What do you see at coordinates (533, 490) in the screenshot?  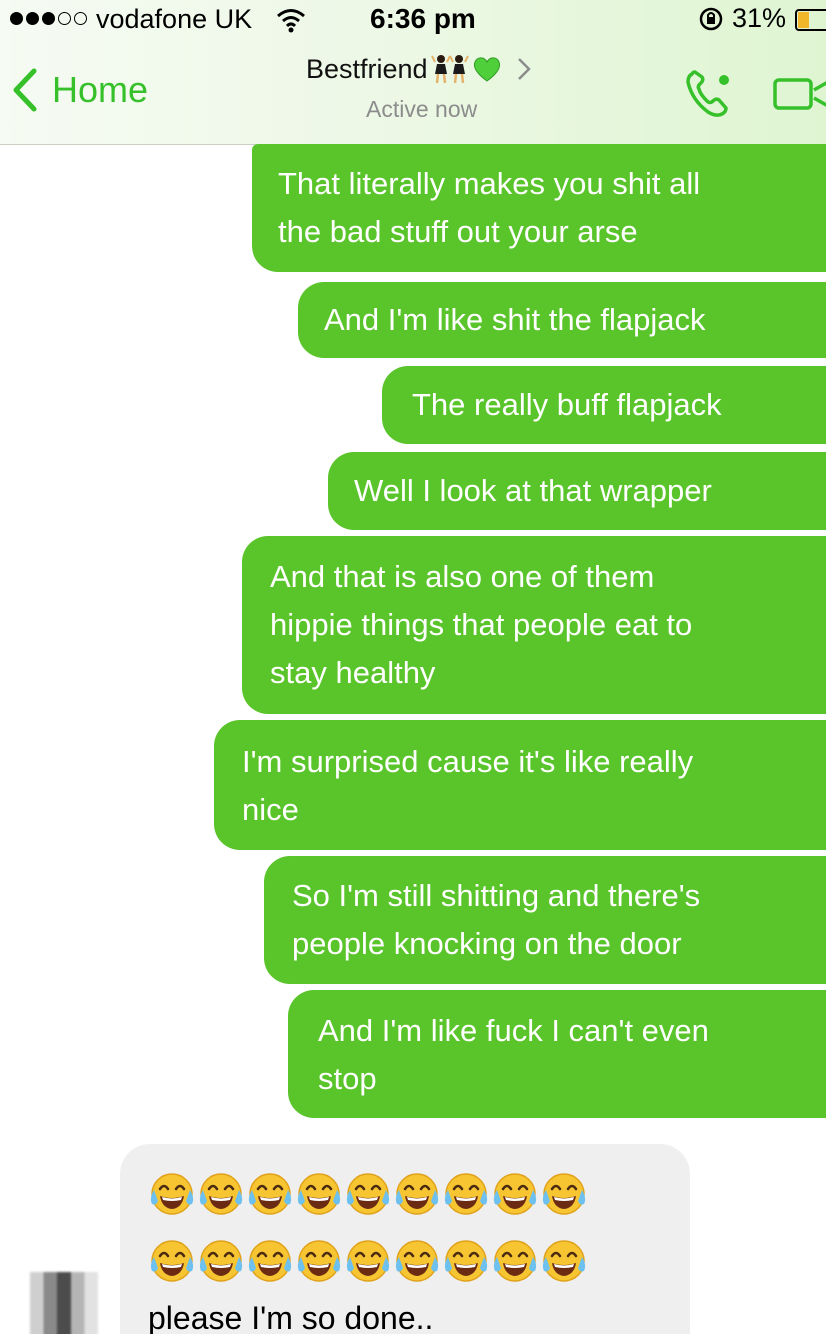 I see `message-text: Well I look at that wrapper` at bounding box center [533, 490].